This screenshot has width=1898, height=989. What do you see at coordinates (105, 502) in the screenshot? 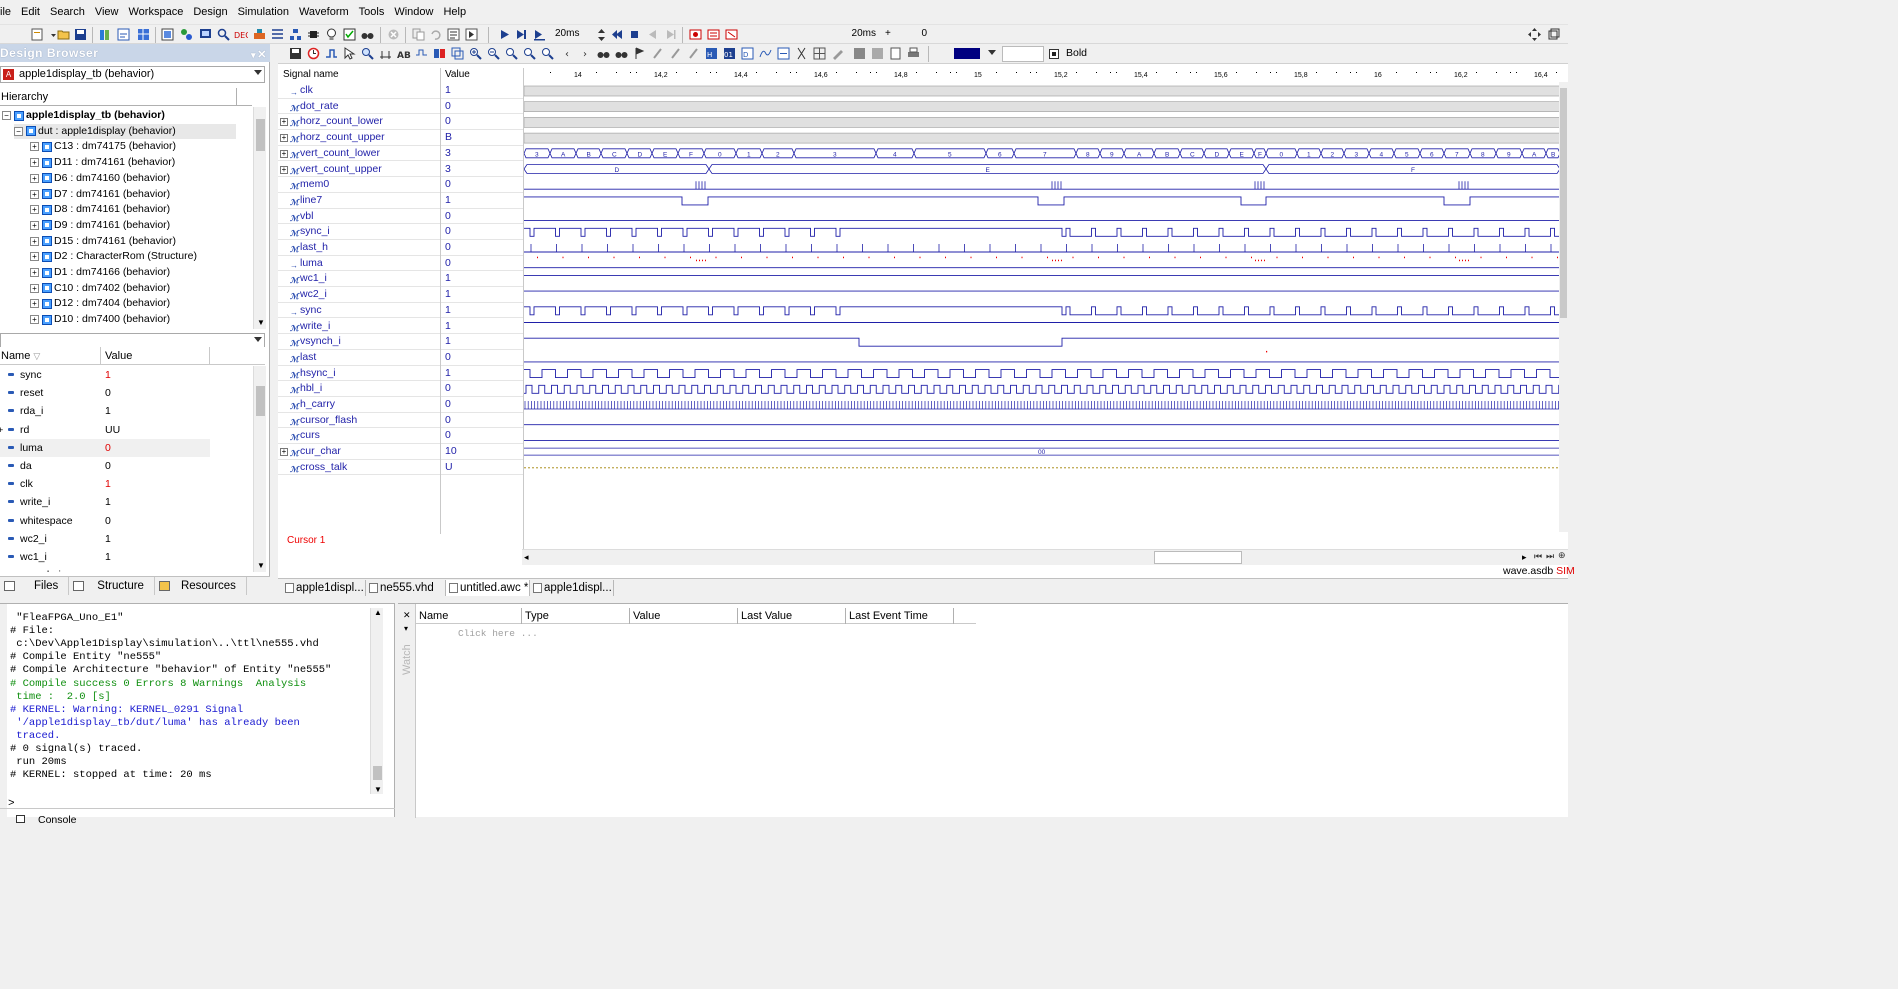
I see `object-row: write_i 1` at bounding box center [105, 502].